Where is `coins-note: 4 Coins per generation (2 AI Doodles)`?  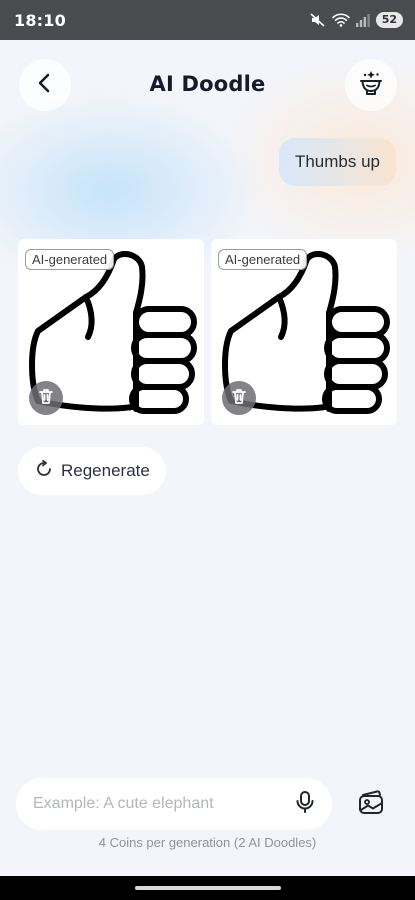 coins-note: 4 Coins per generation (2 AI Doodles) is located at coordinates (207, 842).